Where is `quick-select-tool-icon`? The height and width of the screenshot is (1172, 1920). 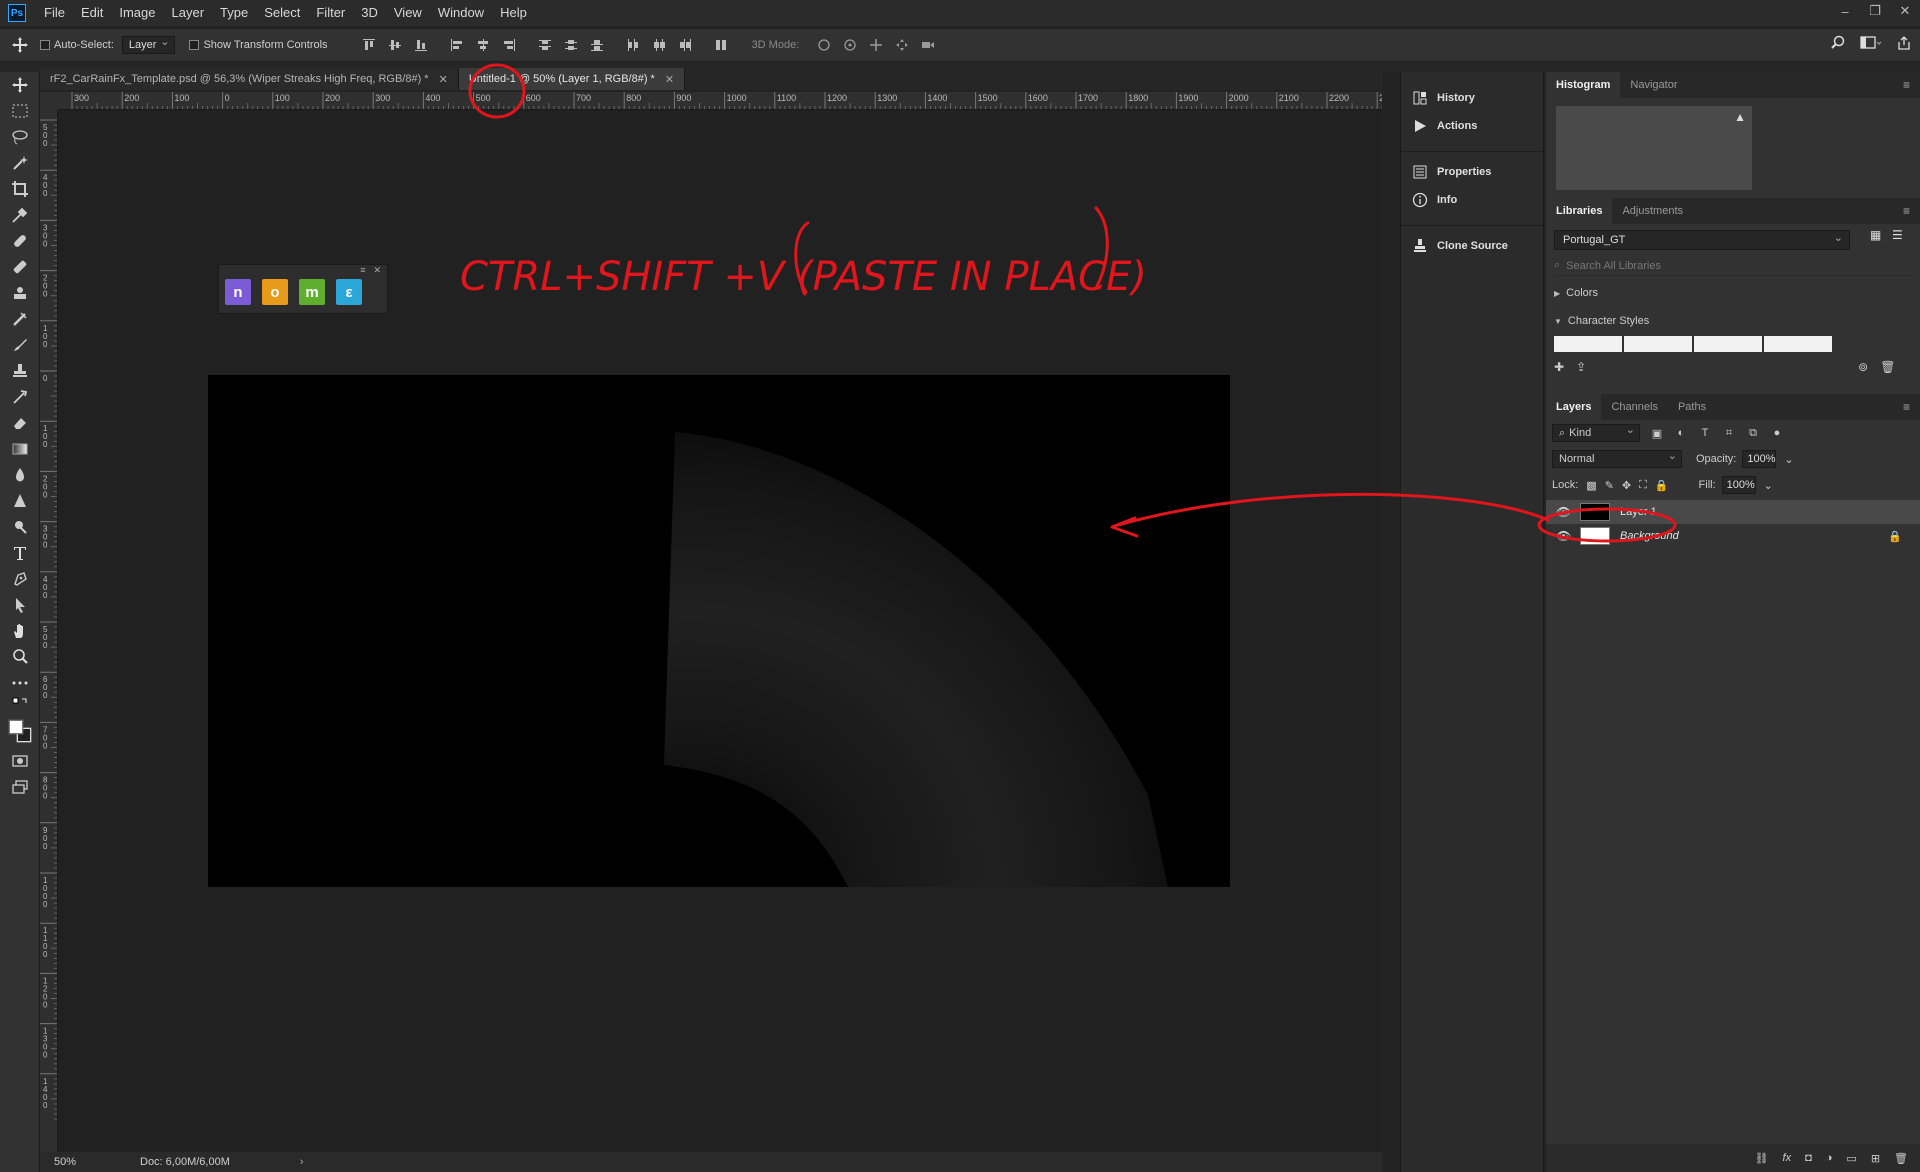 quick-select-tool-icon is located at coordinates (20, 163).